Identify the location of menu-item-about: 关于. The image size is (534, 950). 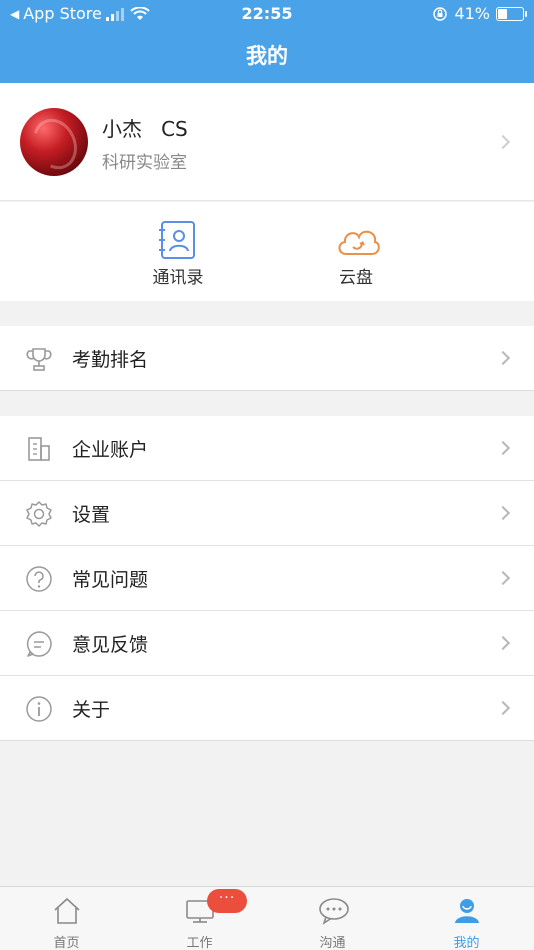
(267, 708).